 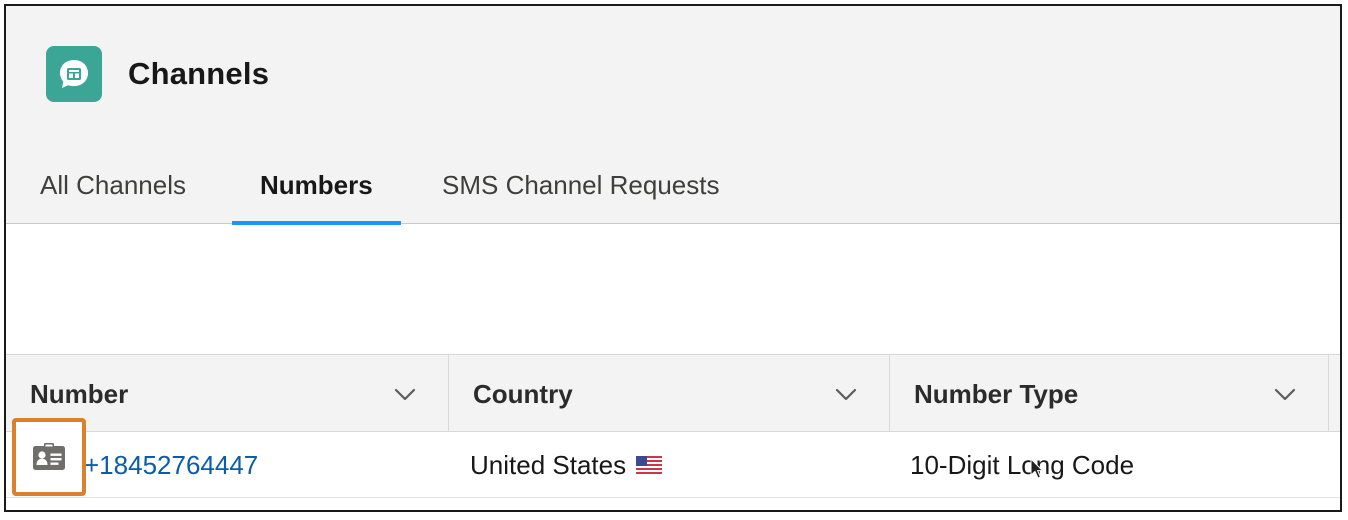 I want to click on mouse-cursor-icon, so click(x=1037, y=468).